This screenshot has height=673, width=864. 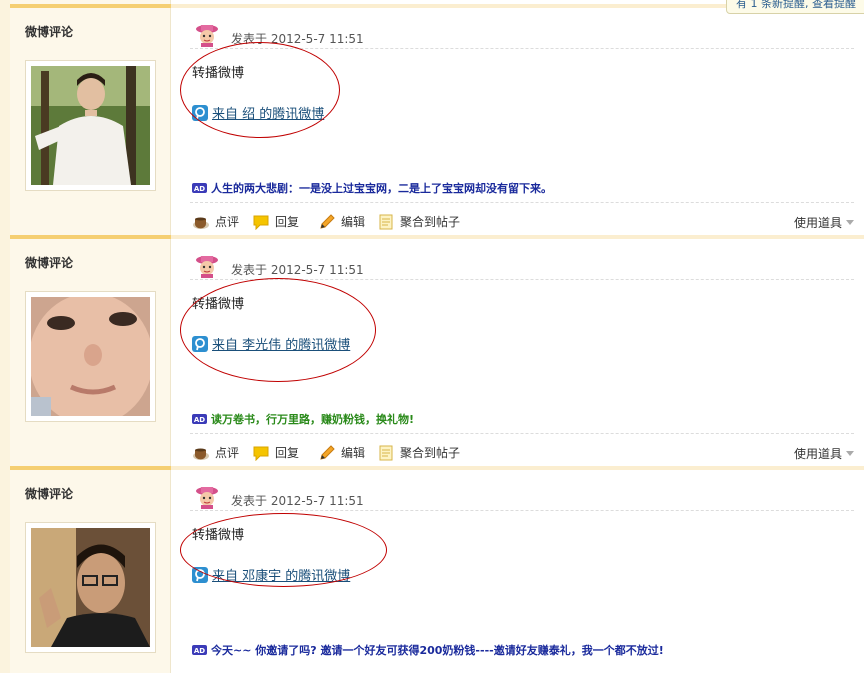 I want to click on ad-text: 读万卷书，行万里路，赚奶粉钱，换礼物!, so click(x=312, y=419).